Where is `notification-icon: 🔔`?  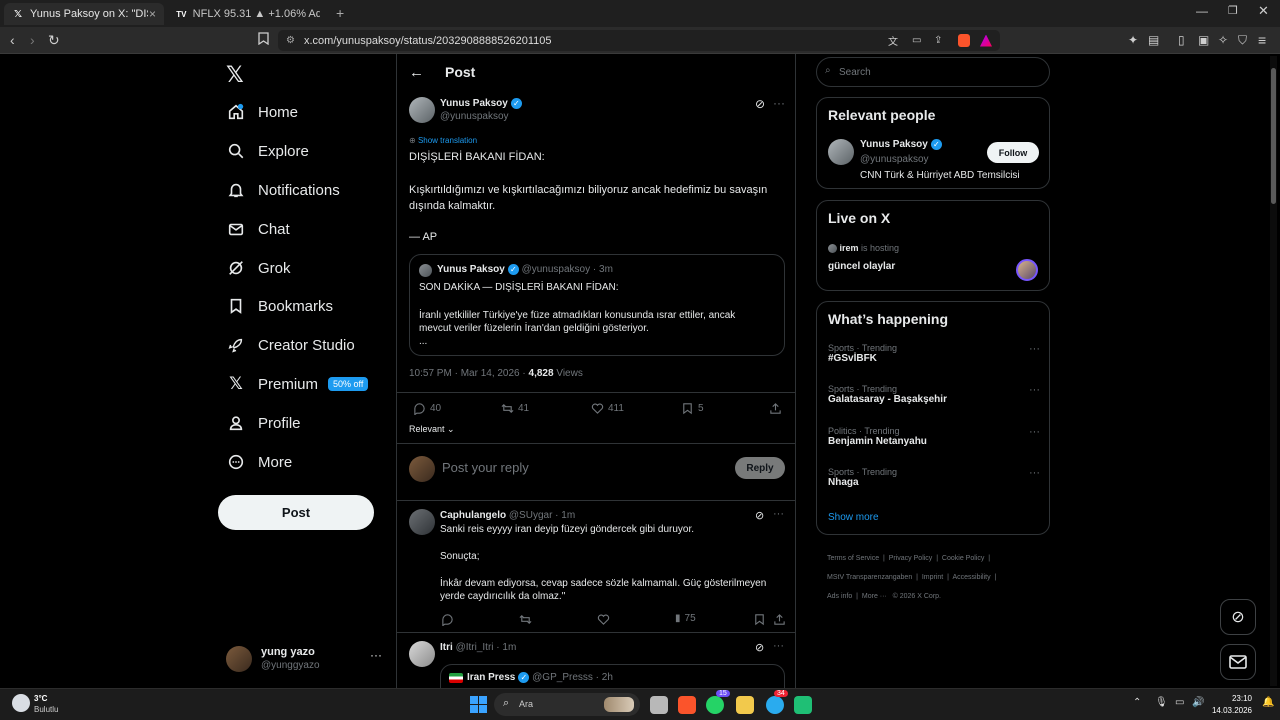
notification-icon: 🔔 is located at coordinates (1268, 702).